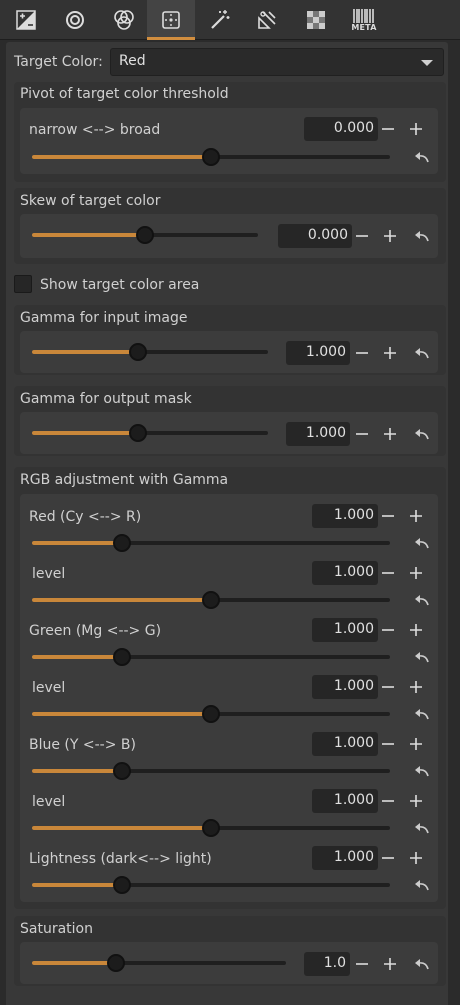 The width and height of the screenshot is (460, 1005). Describe the element at coordinates (390, 353) in the screenshot. I see `gamma-input-plus-button` at that location.